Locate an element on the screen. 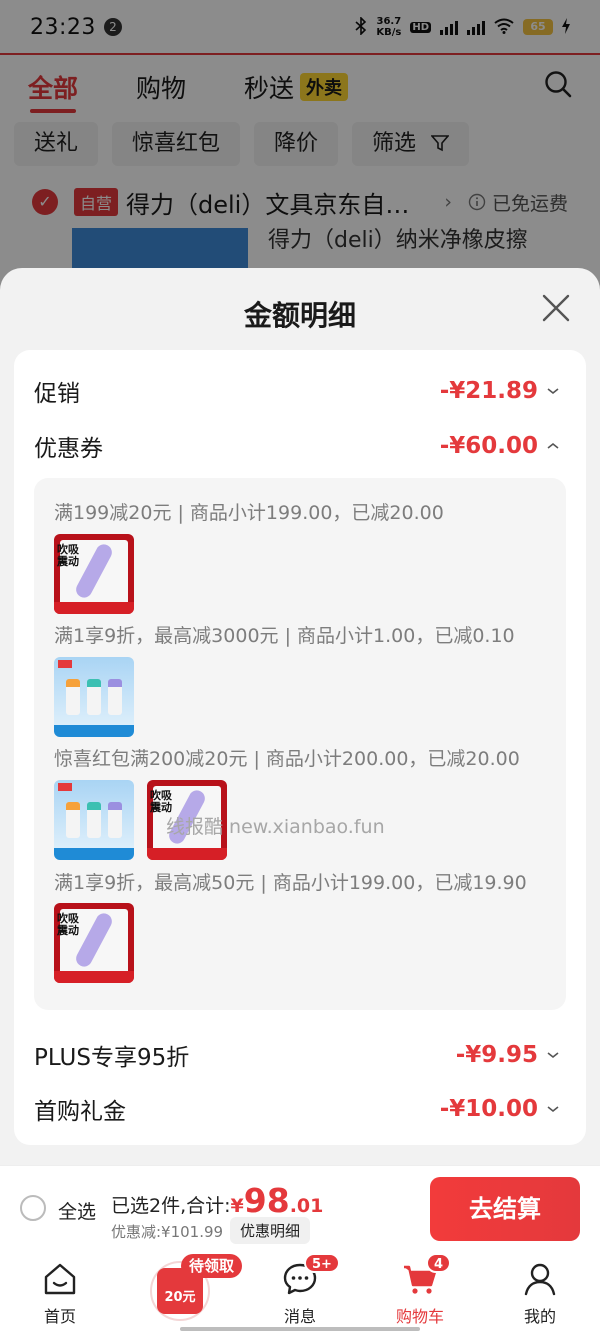 This screenshot has height=1333, width=600. row-label: 促销 is located at coordinates (57, 394).